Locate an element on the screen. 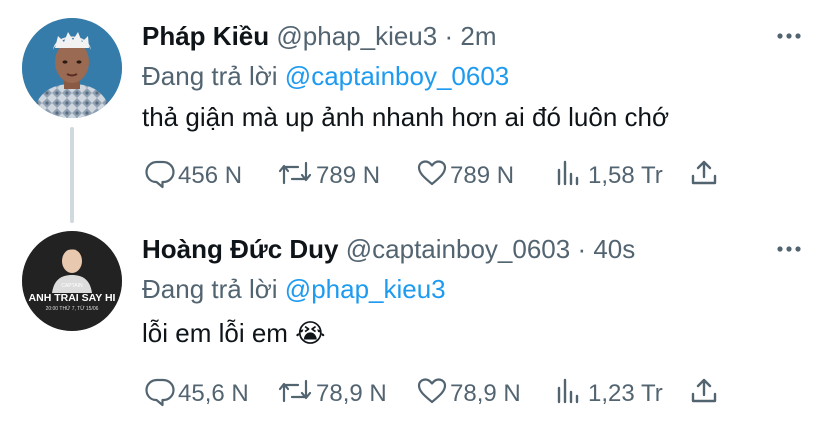 This screenshot has height=427, width=828. avatar-caption-3: 20:00 THỨ 7, TỪ 15/06 is located at coordinates (72, 308).